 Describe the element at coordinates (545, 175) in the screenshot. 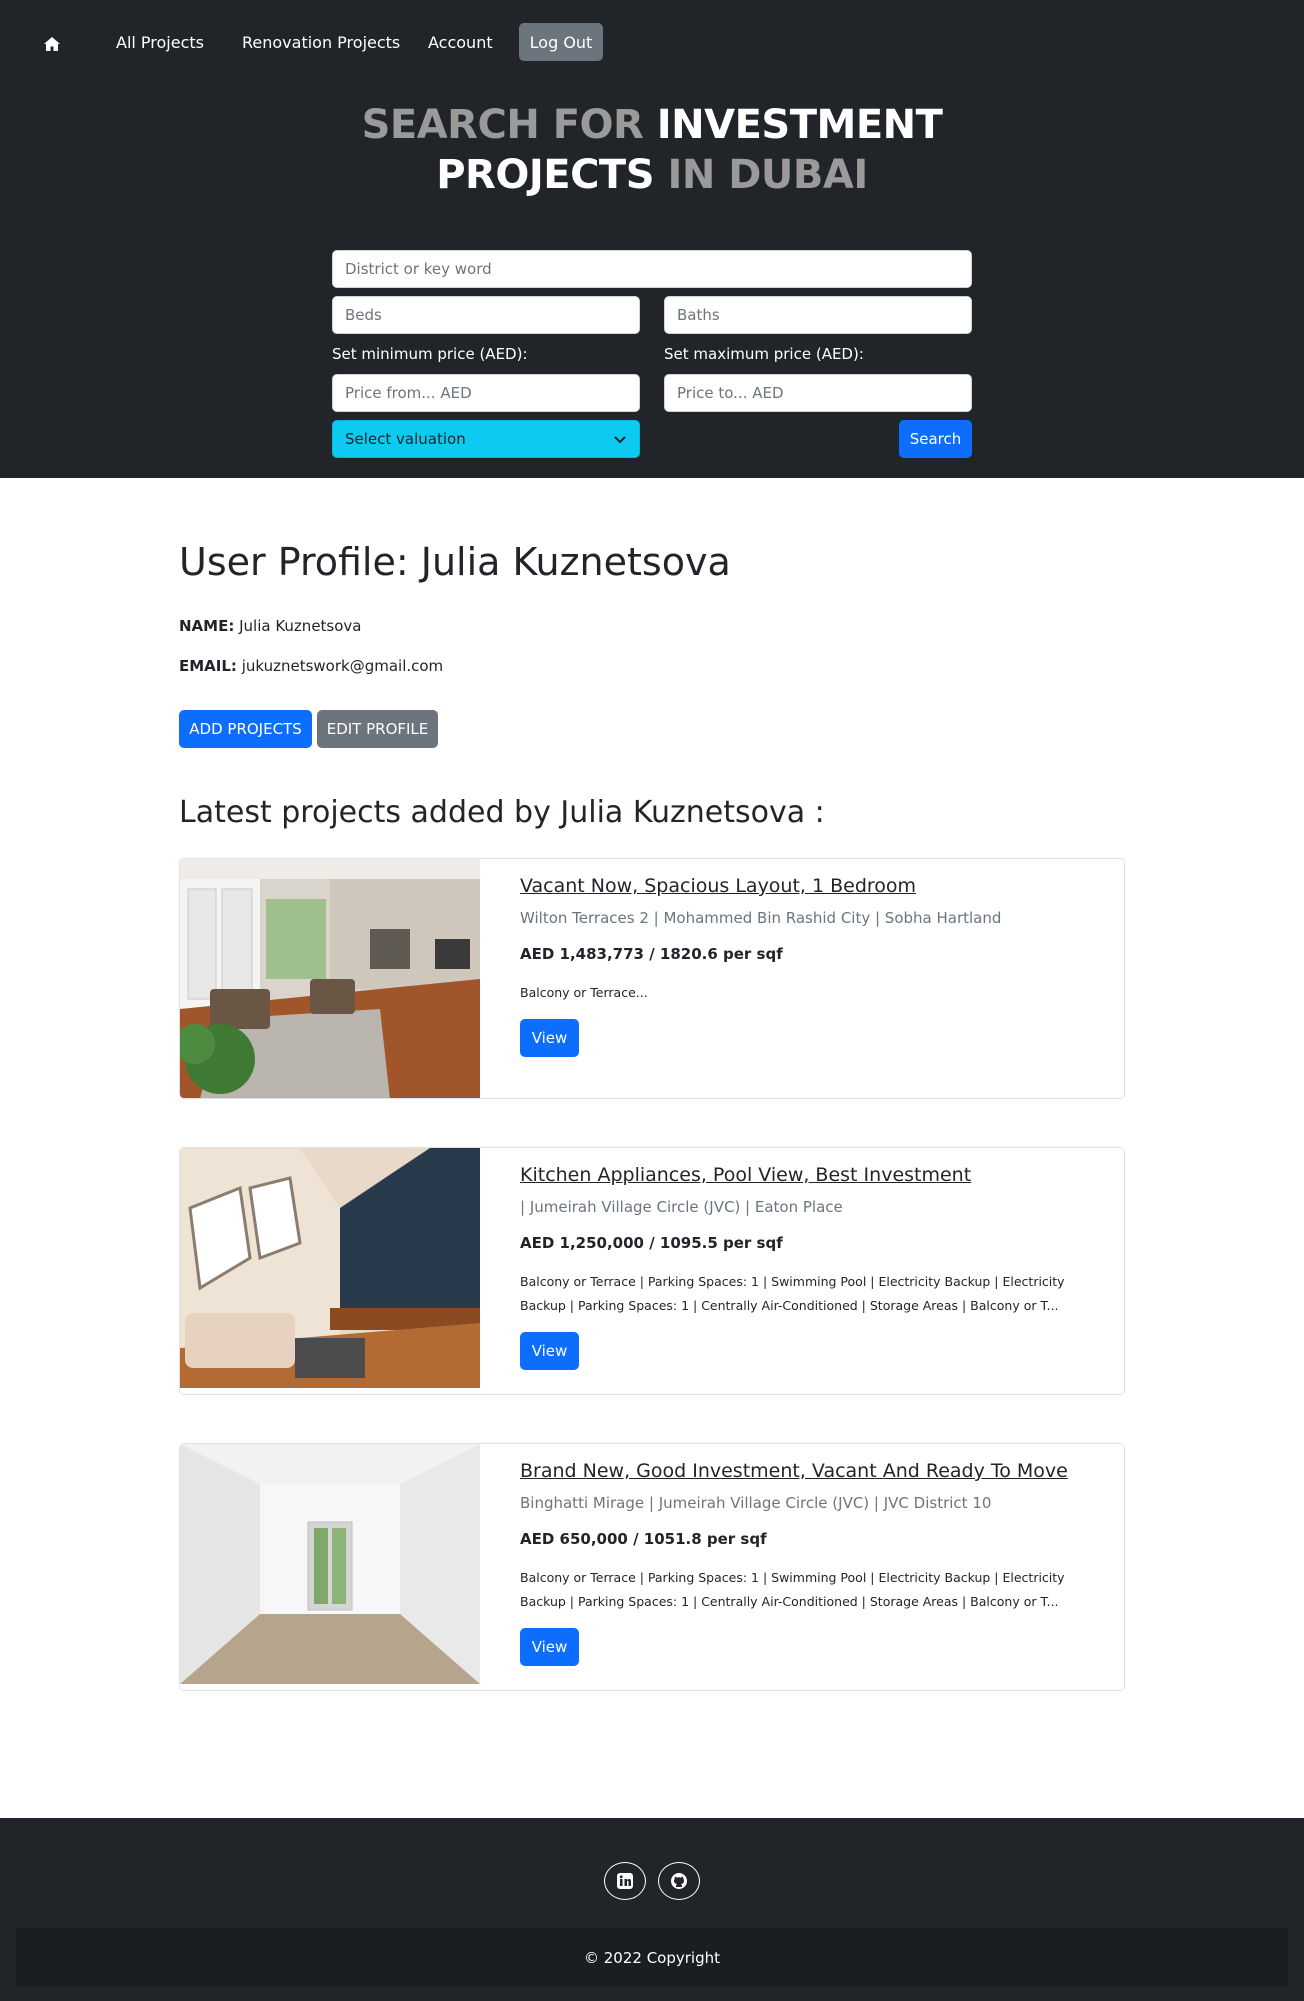

I see `headline-part: PROJECTS` at that location.